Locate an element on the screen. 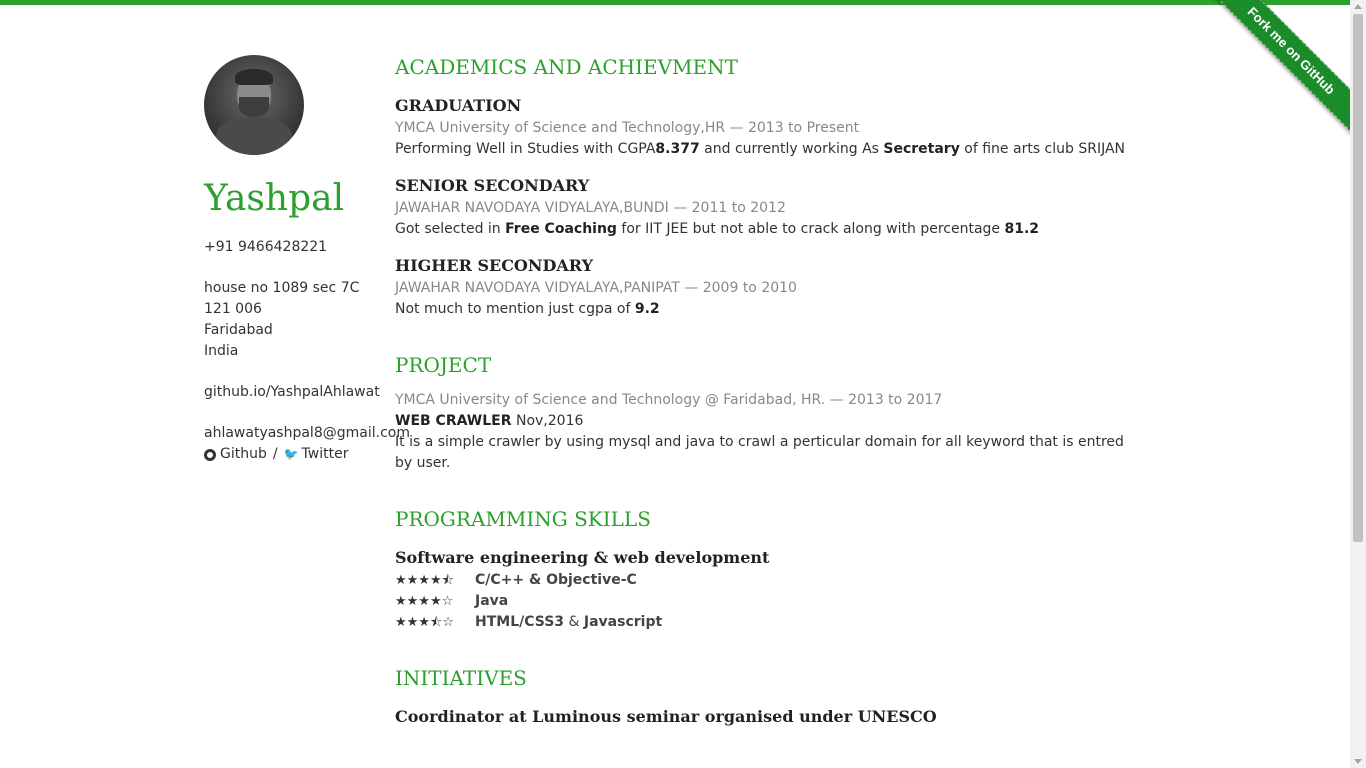 The width and height of the screenshot is (1366, 768). scrollbar is located at coordinates (1358, 384).